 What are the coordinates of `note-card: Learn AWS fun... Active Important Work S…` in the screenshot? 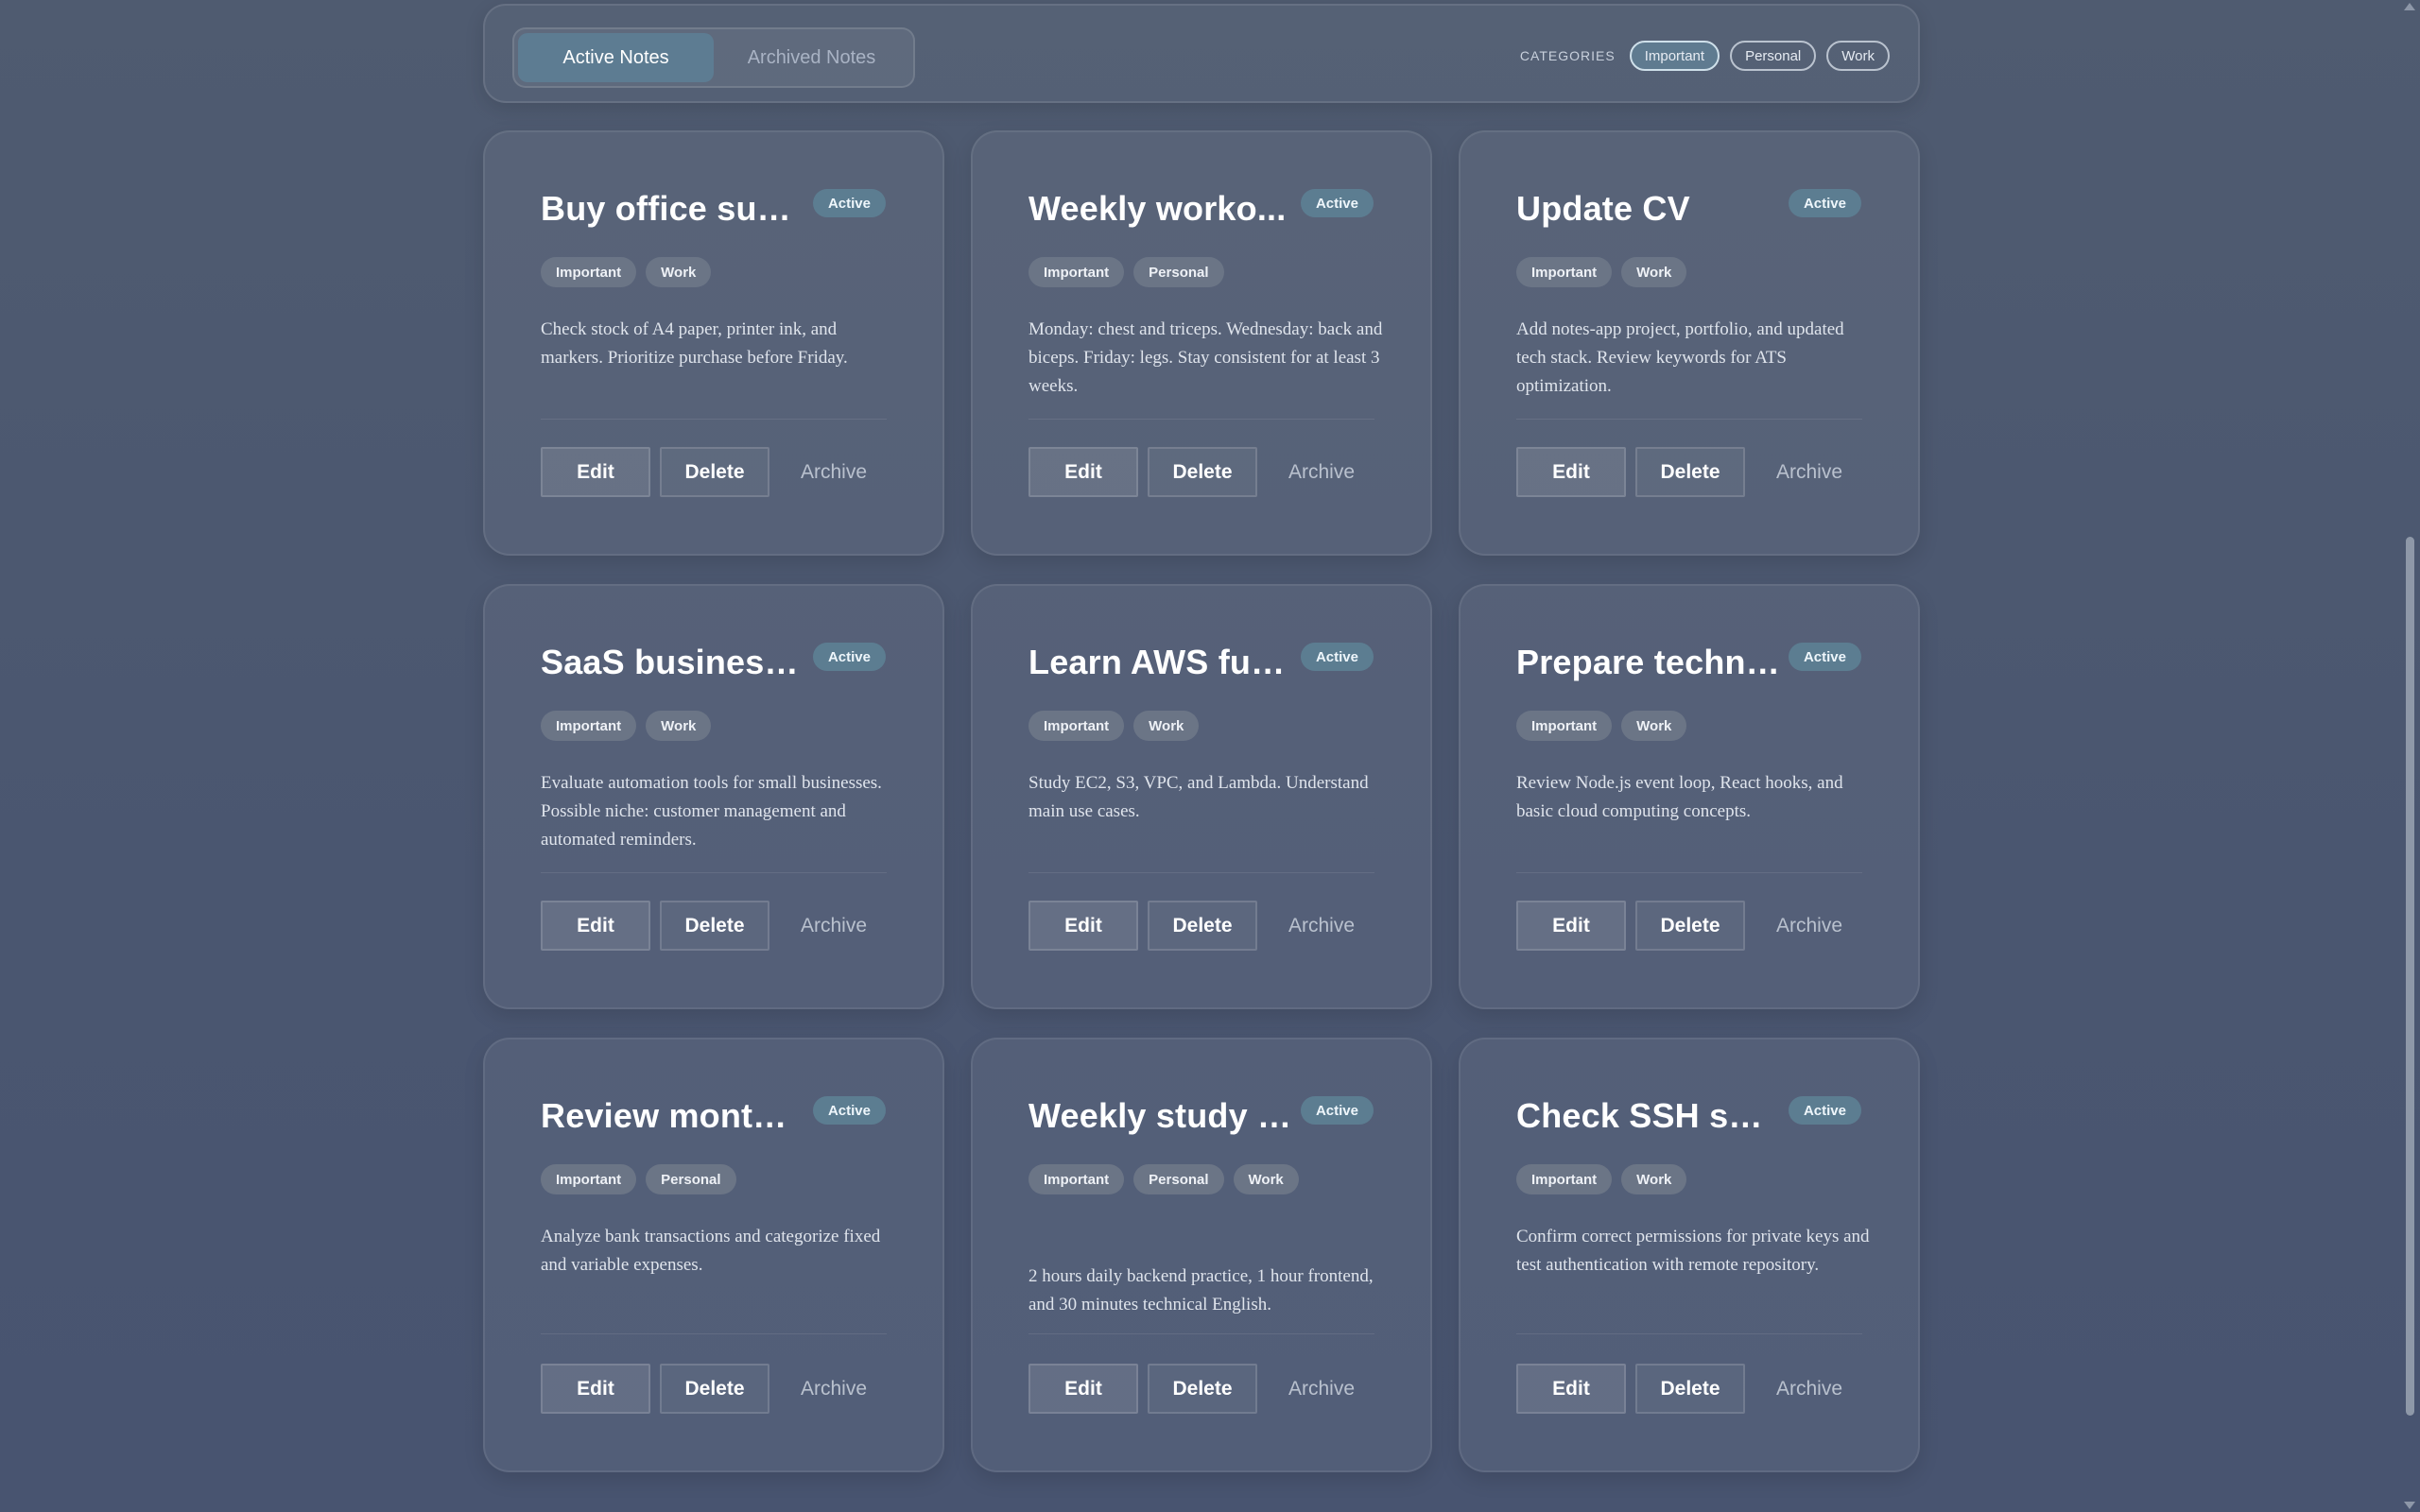 It's located at (1201, 796).